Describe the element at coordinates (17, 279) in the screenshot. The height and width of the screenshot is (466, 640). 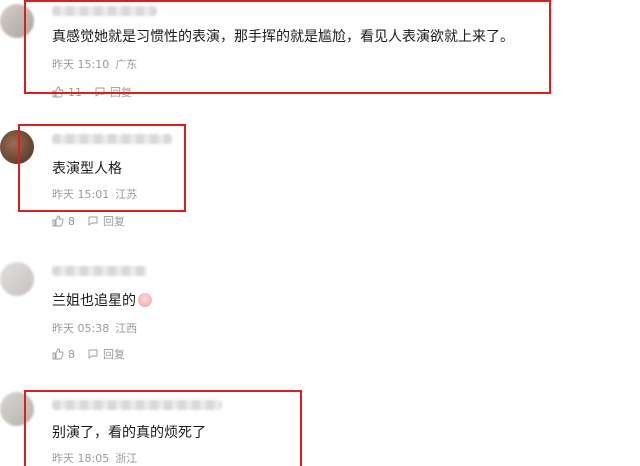
I see `avatar` at that location.